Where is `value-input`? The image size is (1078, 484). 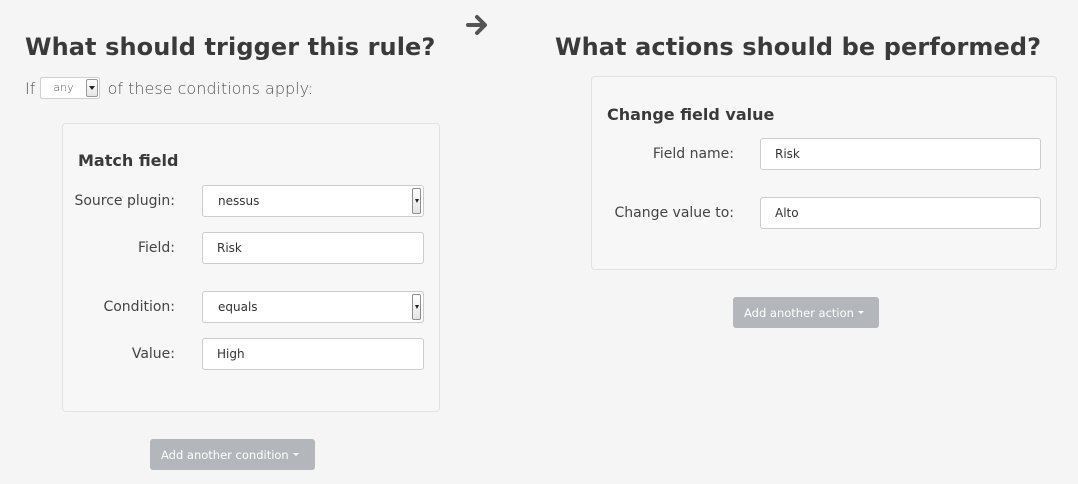 value-input is located at coordinates (313, 354).